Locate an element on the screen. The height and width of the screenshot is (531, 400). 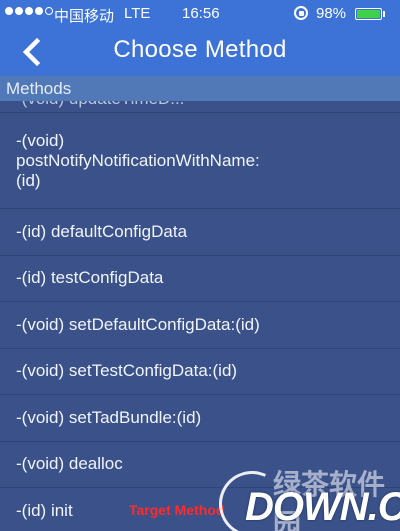
method-row: -(void) setDefaultConfigData:(id) is located at coordinates (200, 325).